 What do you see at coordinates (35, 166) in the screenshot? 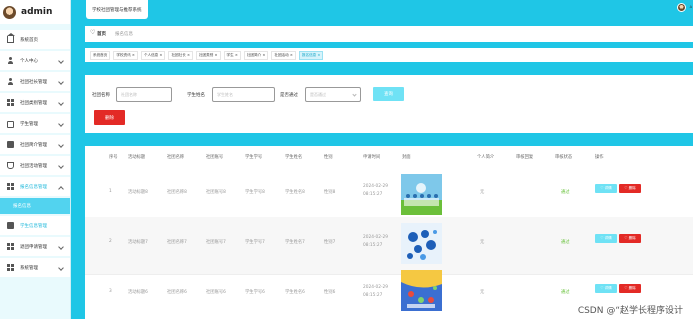
I see `sidebar-item-club-activities: 社团活动管理` at bounding box center [35, 166].